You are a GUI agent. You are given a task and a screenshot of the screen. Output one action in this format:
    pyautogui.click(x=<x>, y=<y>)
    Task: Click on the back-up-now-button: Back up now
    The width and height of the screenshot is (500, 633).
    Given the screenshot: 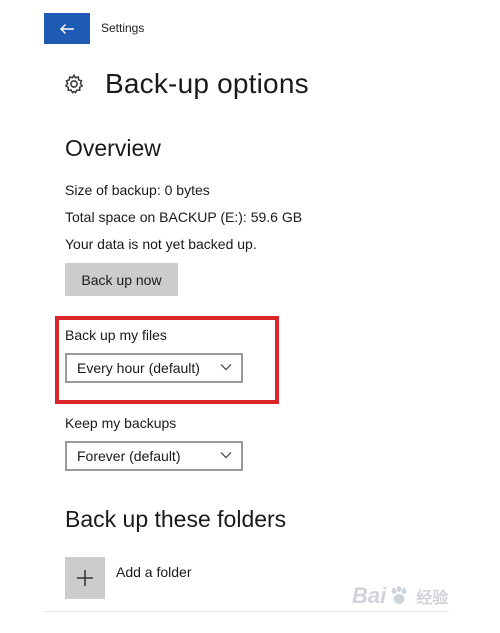 What is the action you would take?
    pyautogui.click(x=121, y=279)
    